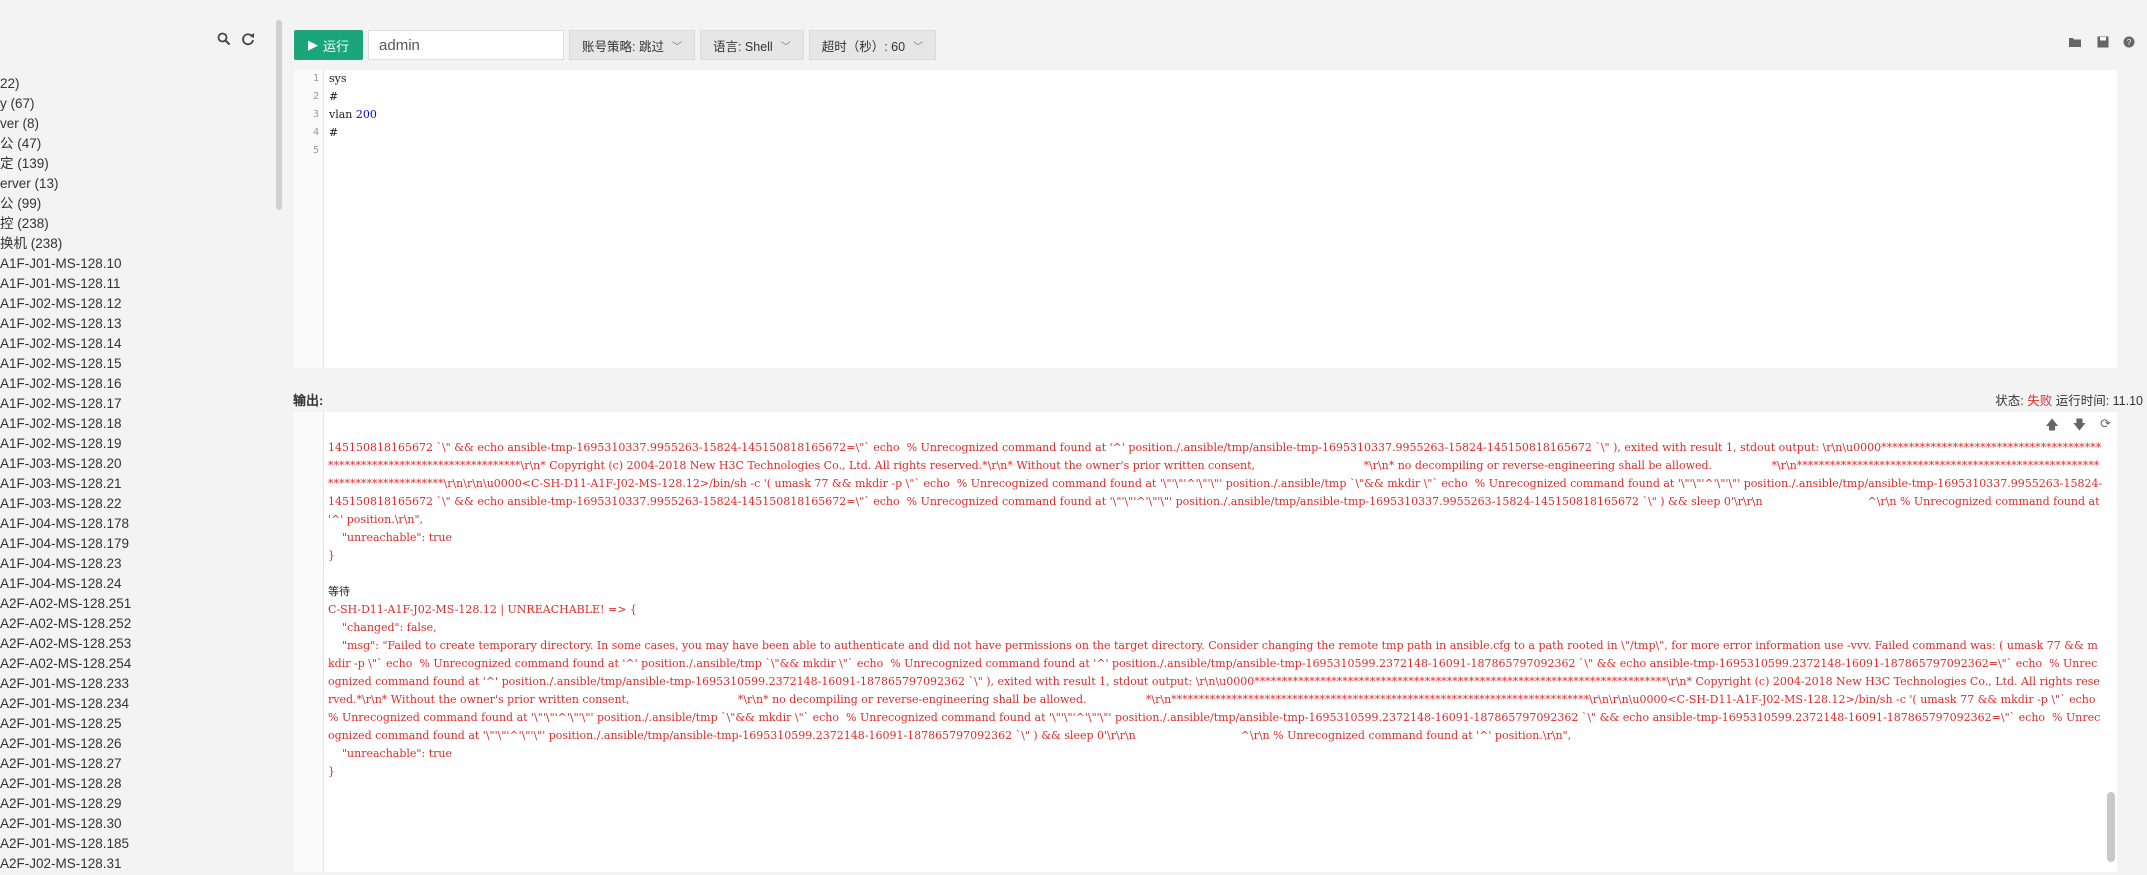  What do you see at coordinates (863, 46) in the screenshot?
I see `timeout-label: 超时（秒）: 60` at bounding box center [863, 46].